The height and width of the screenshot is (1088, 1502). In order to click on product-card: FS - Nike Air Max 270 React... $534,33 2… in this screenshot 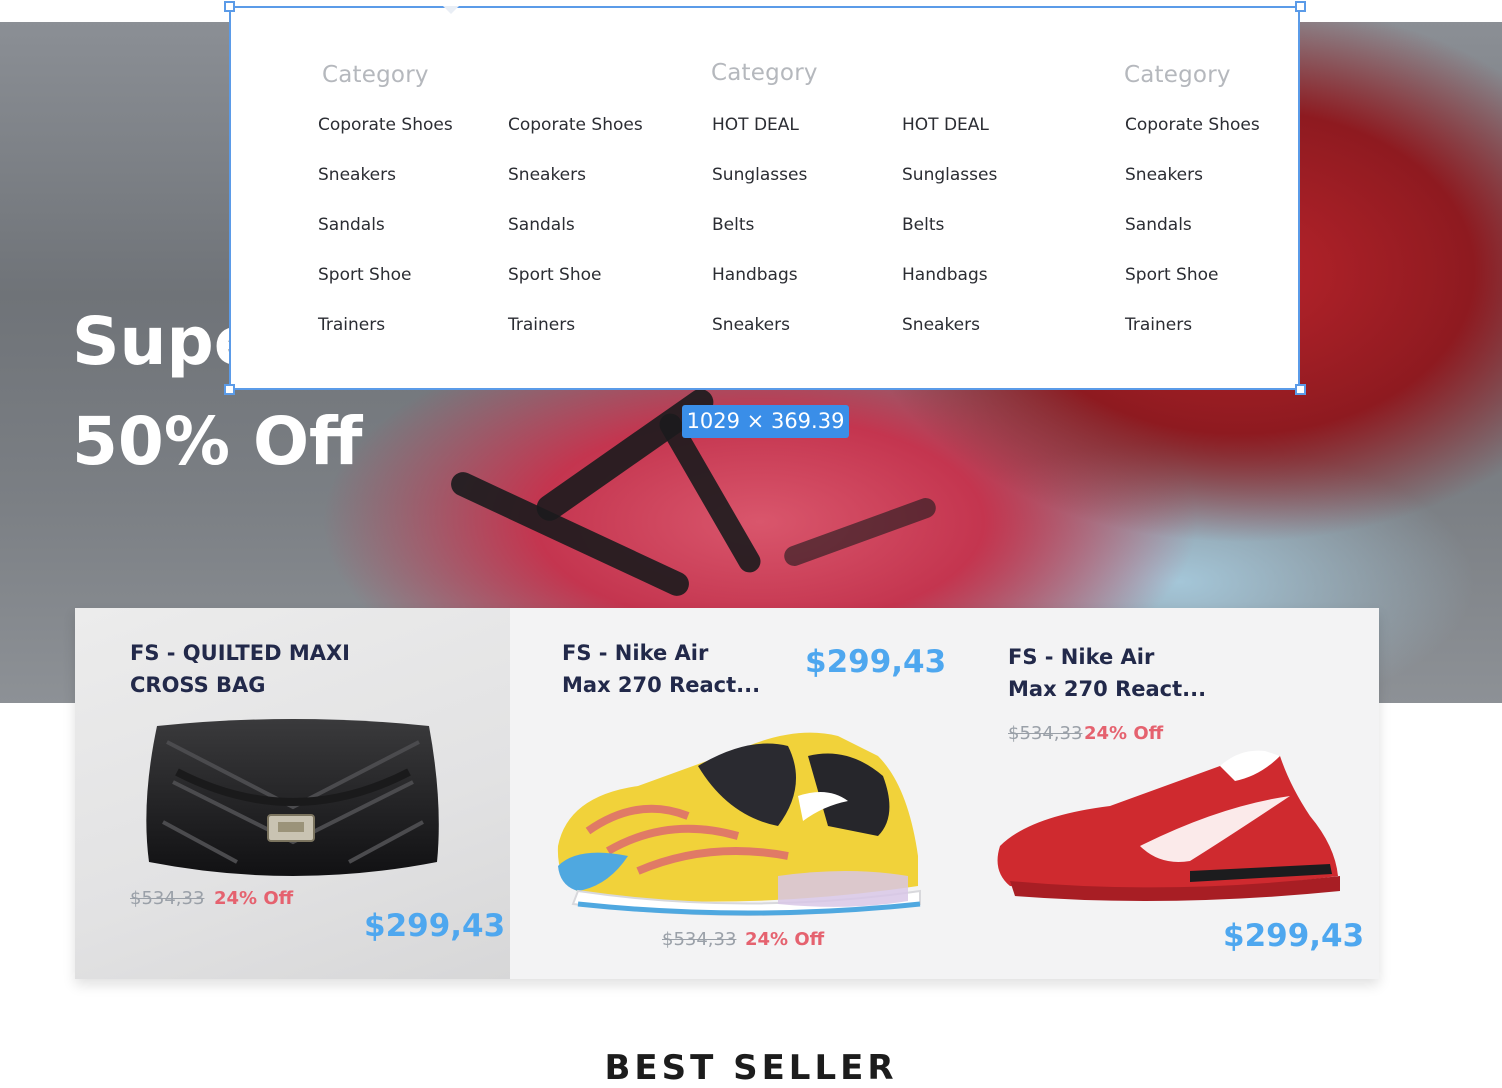, I will do `click(1164, 793)`.